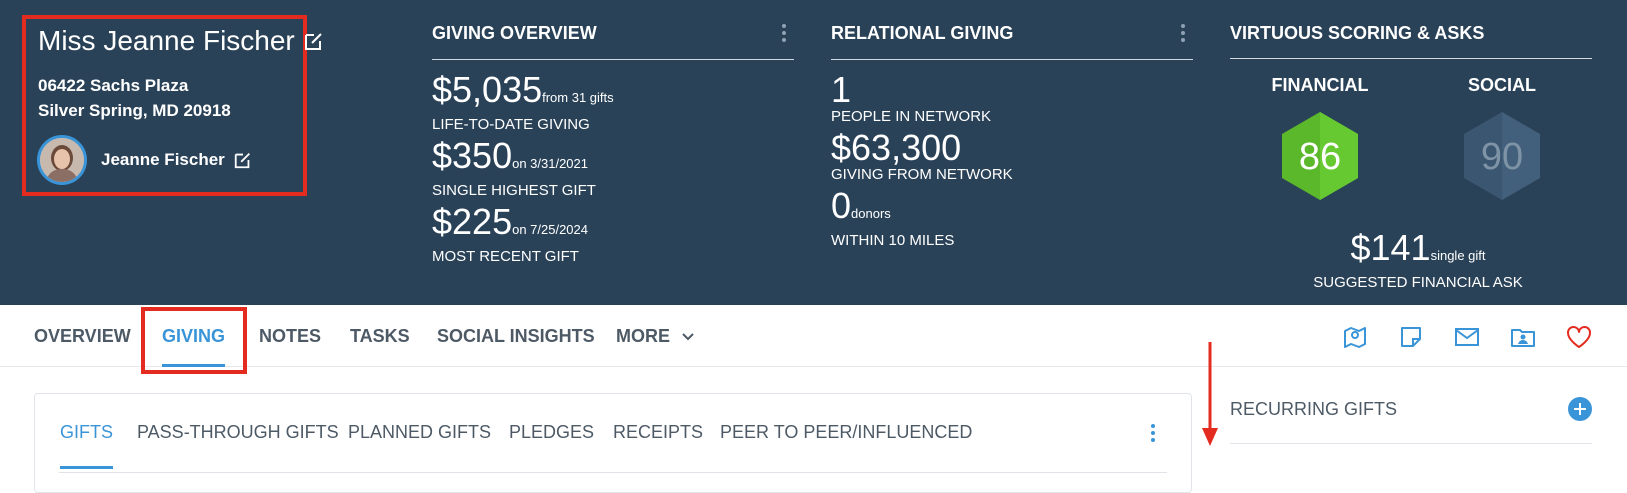  I want to click on nearby-donors-label: WITHIN 10 MILES, so click(893, 240).